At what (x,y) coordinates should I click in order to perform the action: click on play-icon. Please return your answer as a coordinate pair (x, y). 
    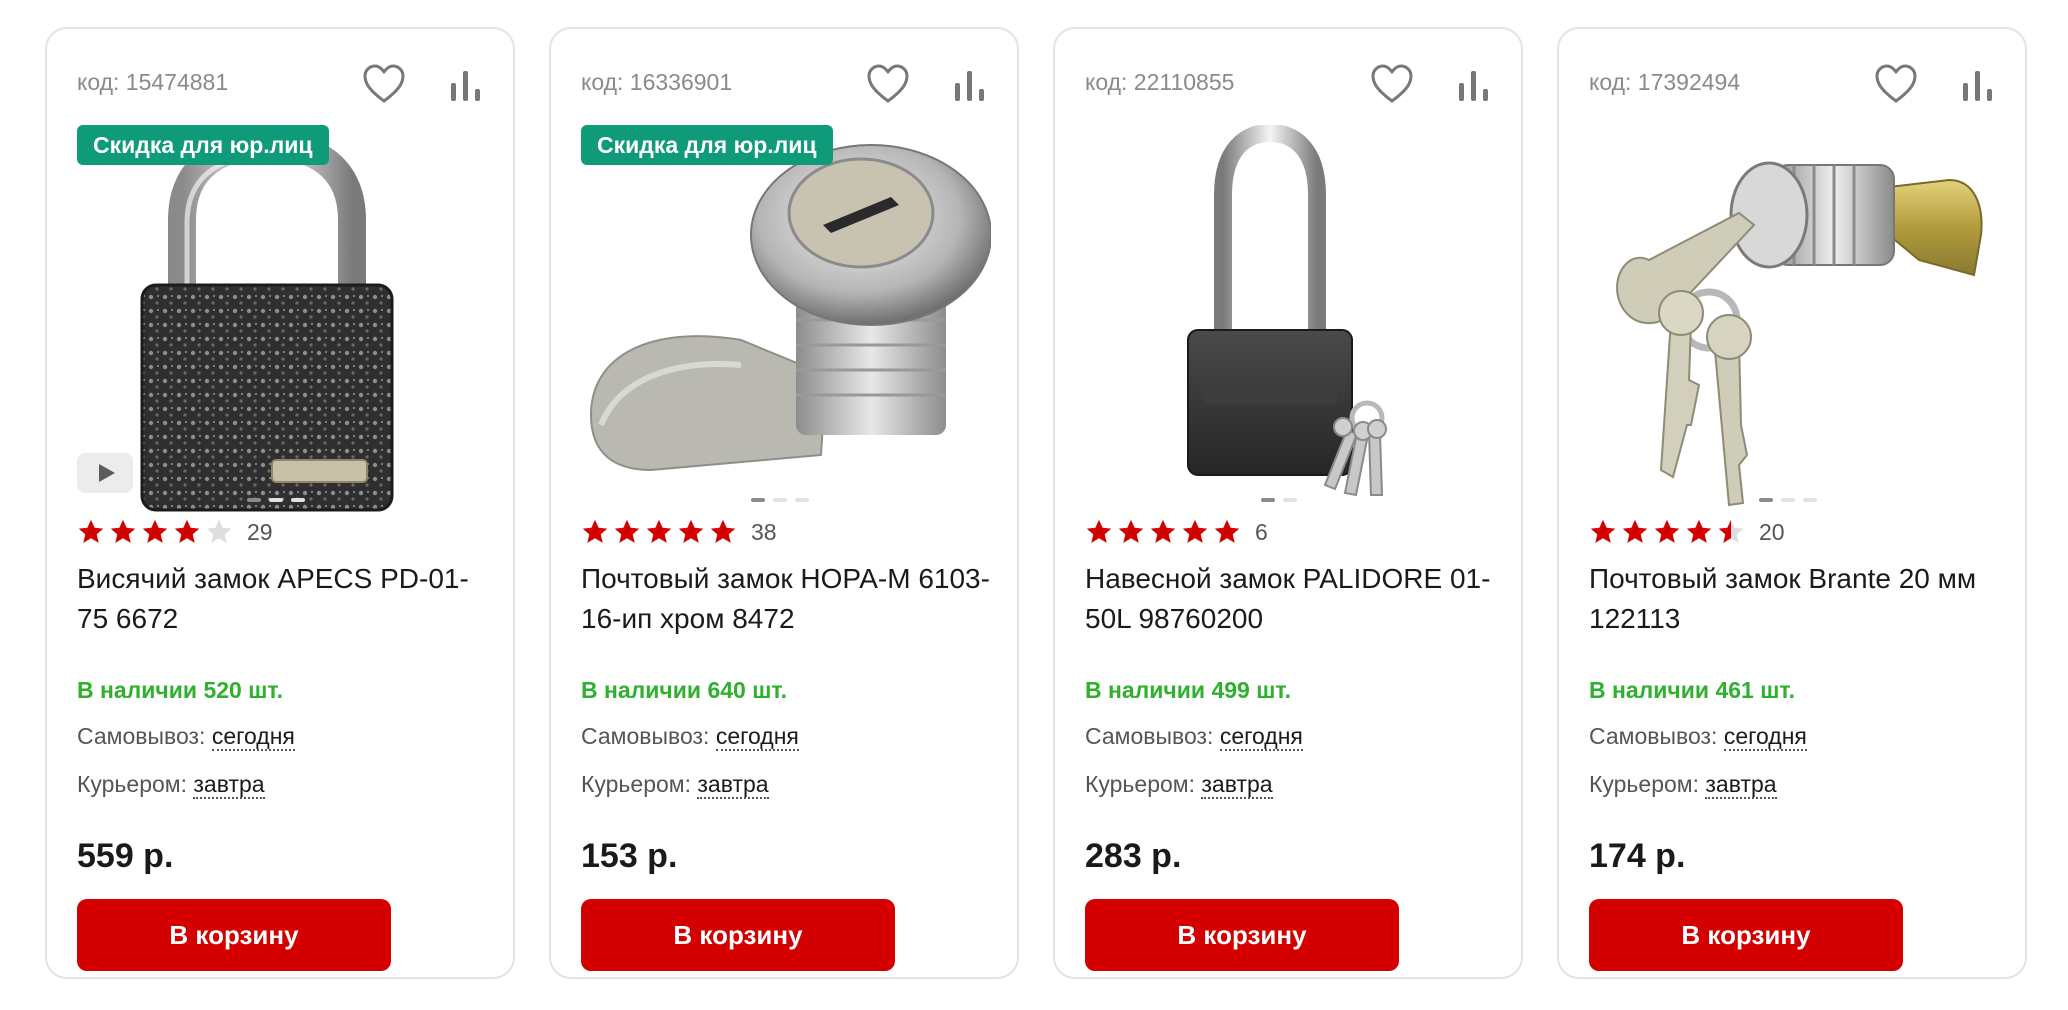
    Looking at the image, I should click on (105, 473).